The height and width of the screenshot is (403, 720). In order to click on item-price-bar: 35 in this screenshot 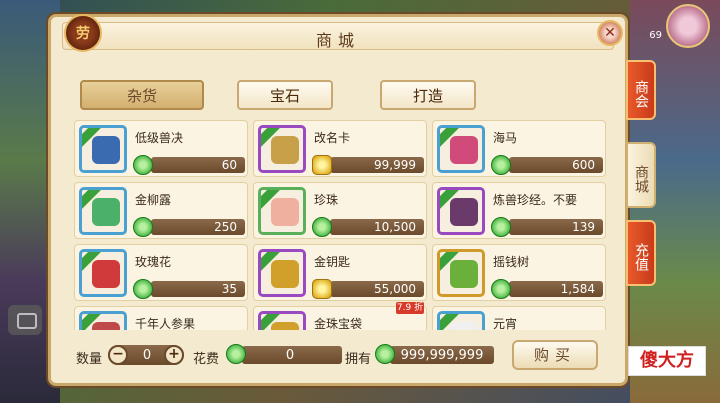, I will do `click(198, 289)`.